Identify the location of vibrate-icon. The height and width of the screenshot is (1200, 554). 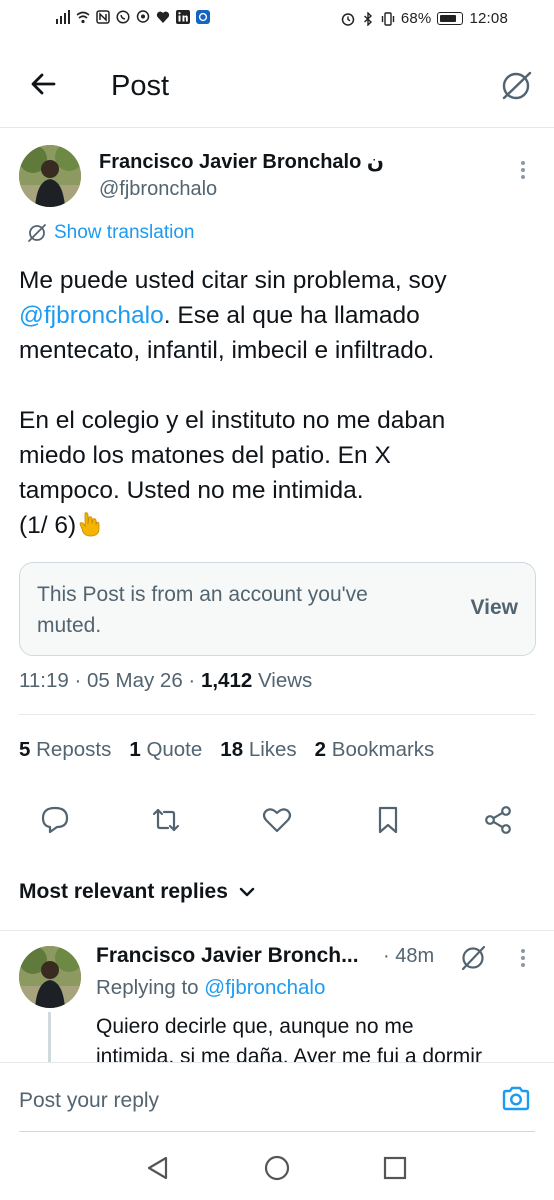
(388, 18).